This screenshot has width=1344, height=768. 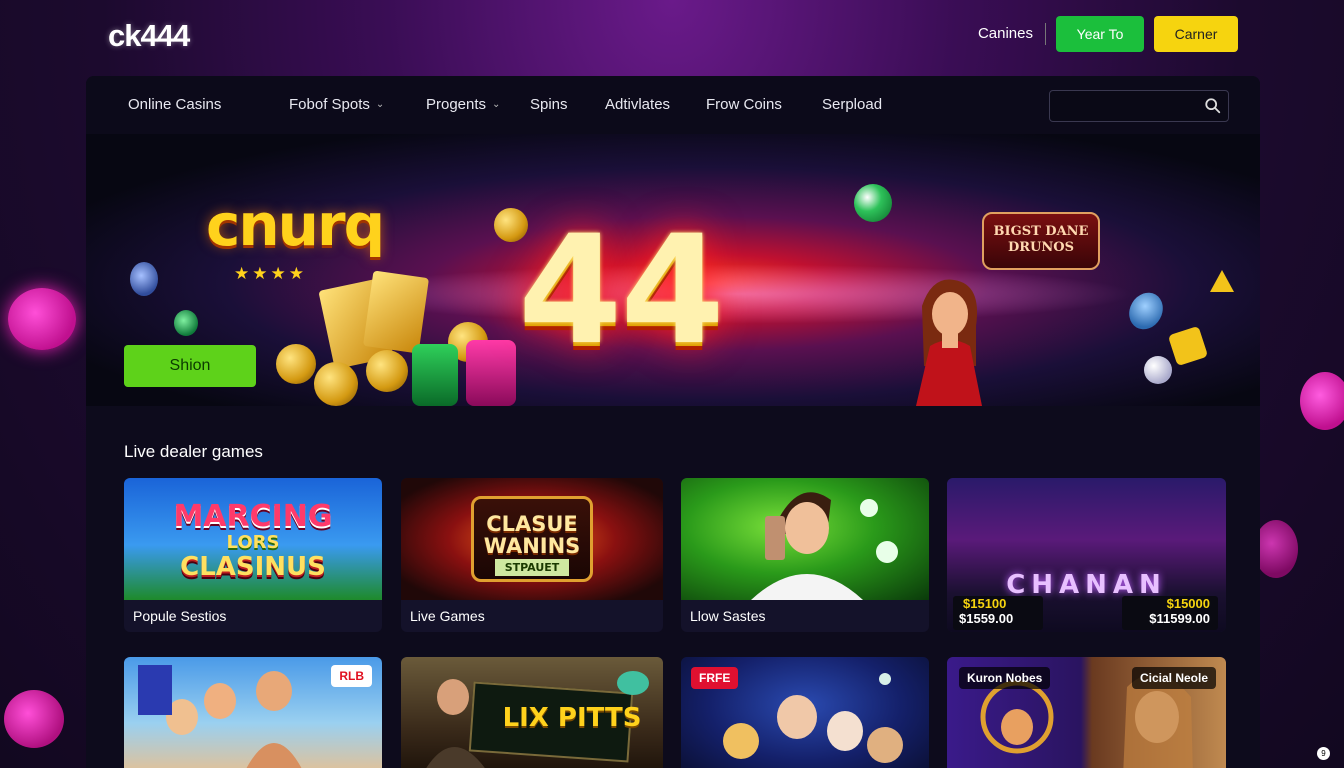 What do you see at coordinates (1086, 585) in the screenshot?
I see `game-art-title: CHANAN` at bounding box center [1086, 585].